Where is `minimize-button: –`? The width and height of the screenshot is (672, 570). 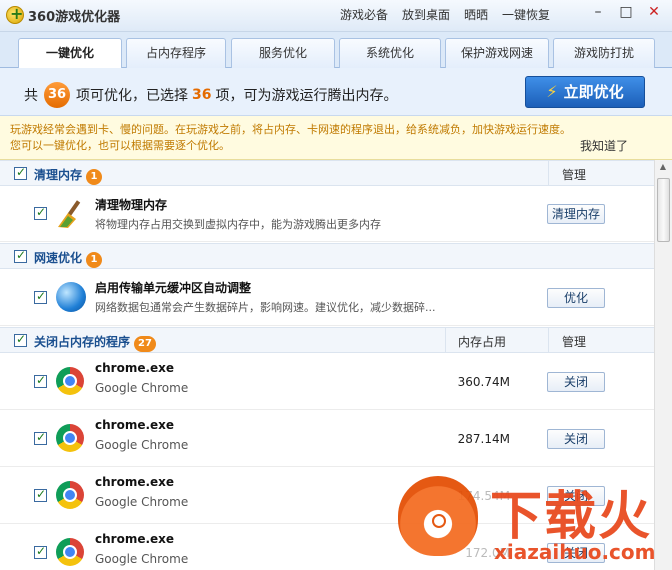 minimize-button: – is located at coordinates (598, 13).